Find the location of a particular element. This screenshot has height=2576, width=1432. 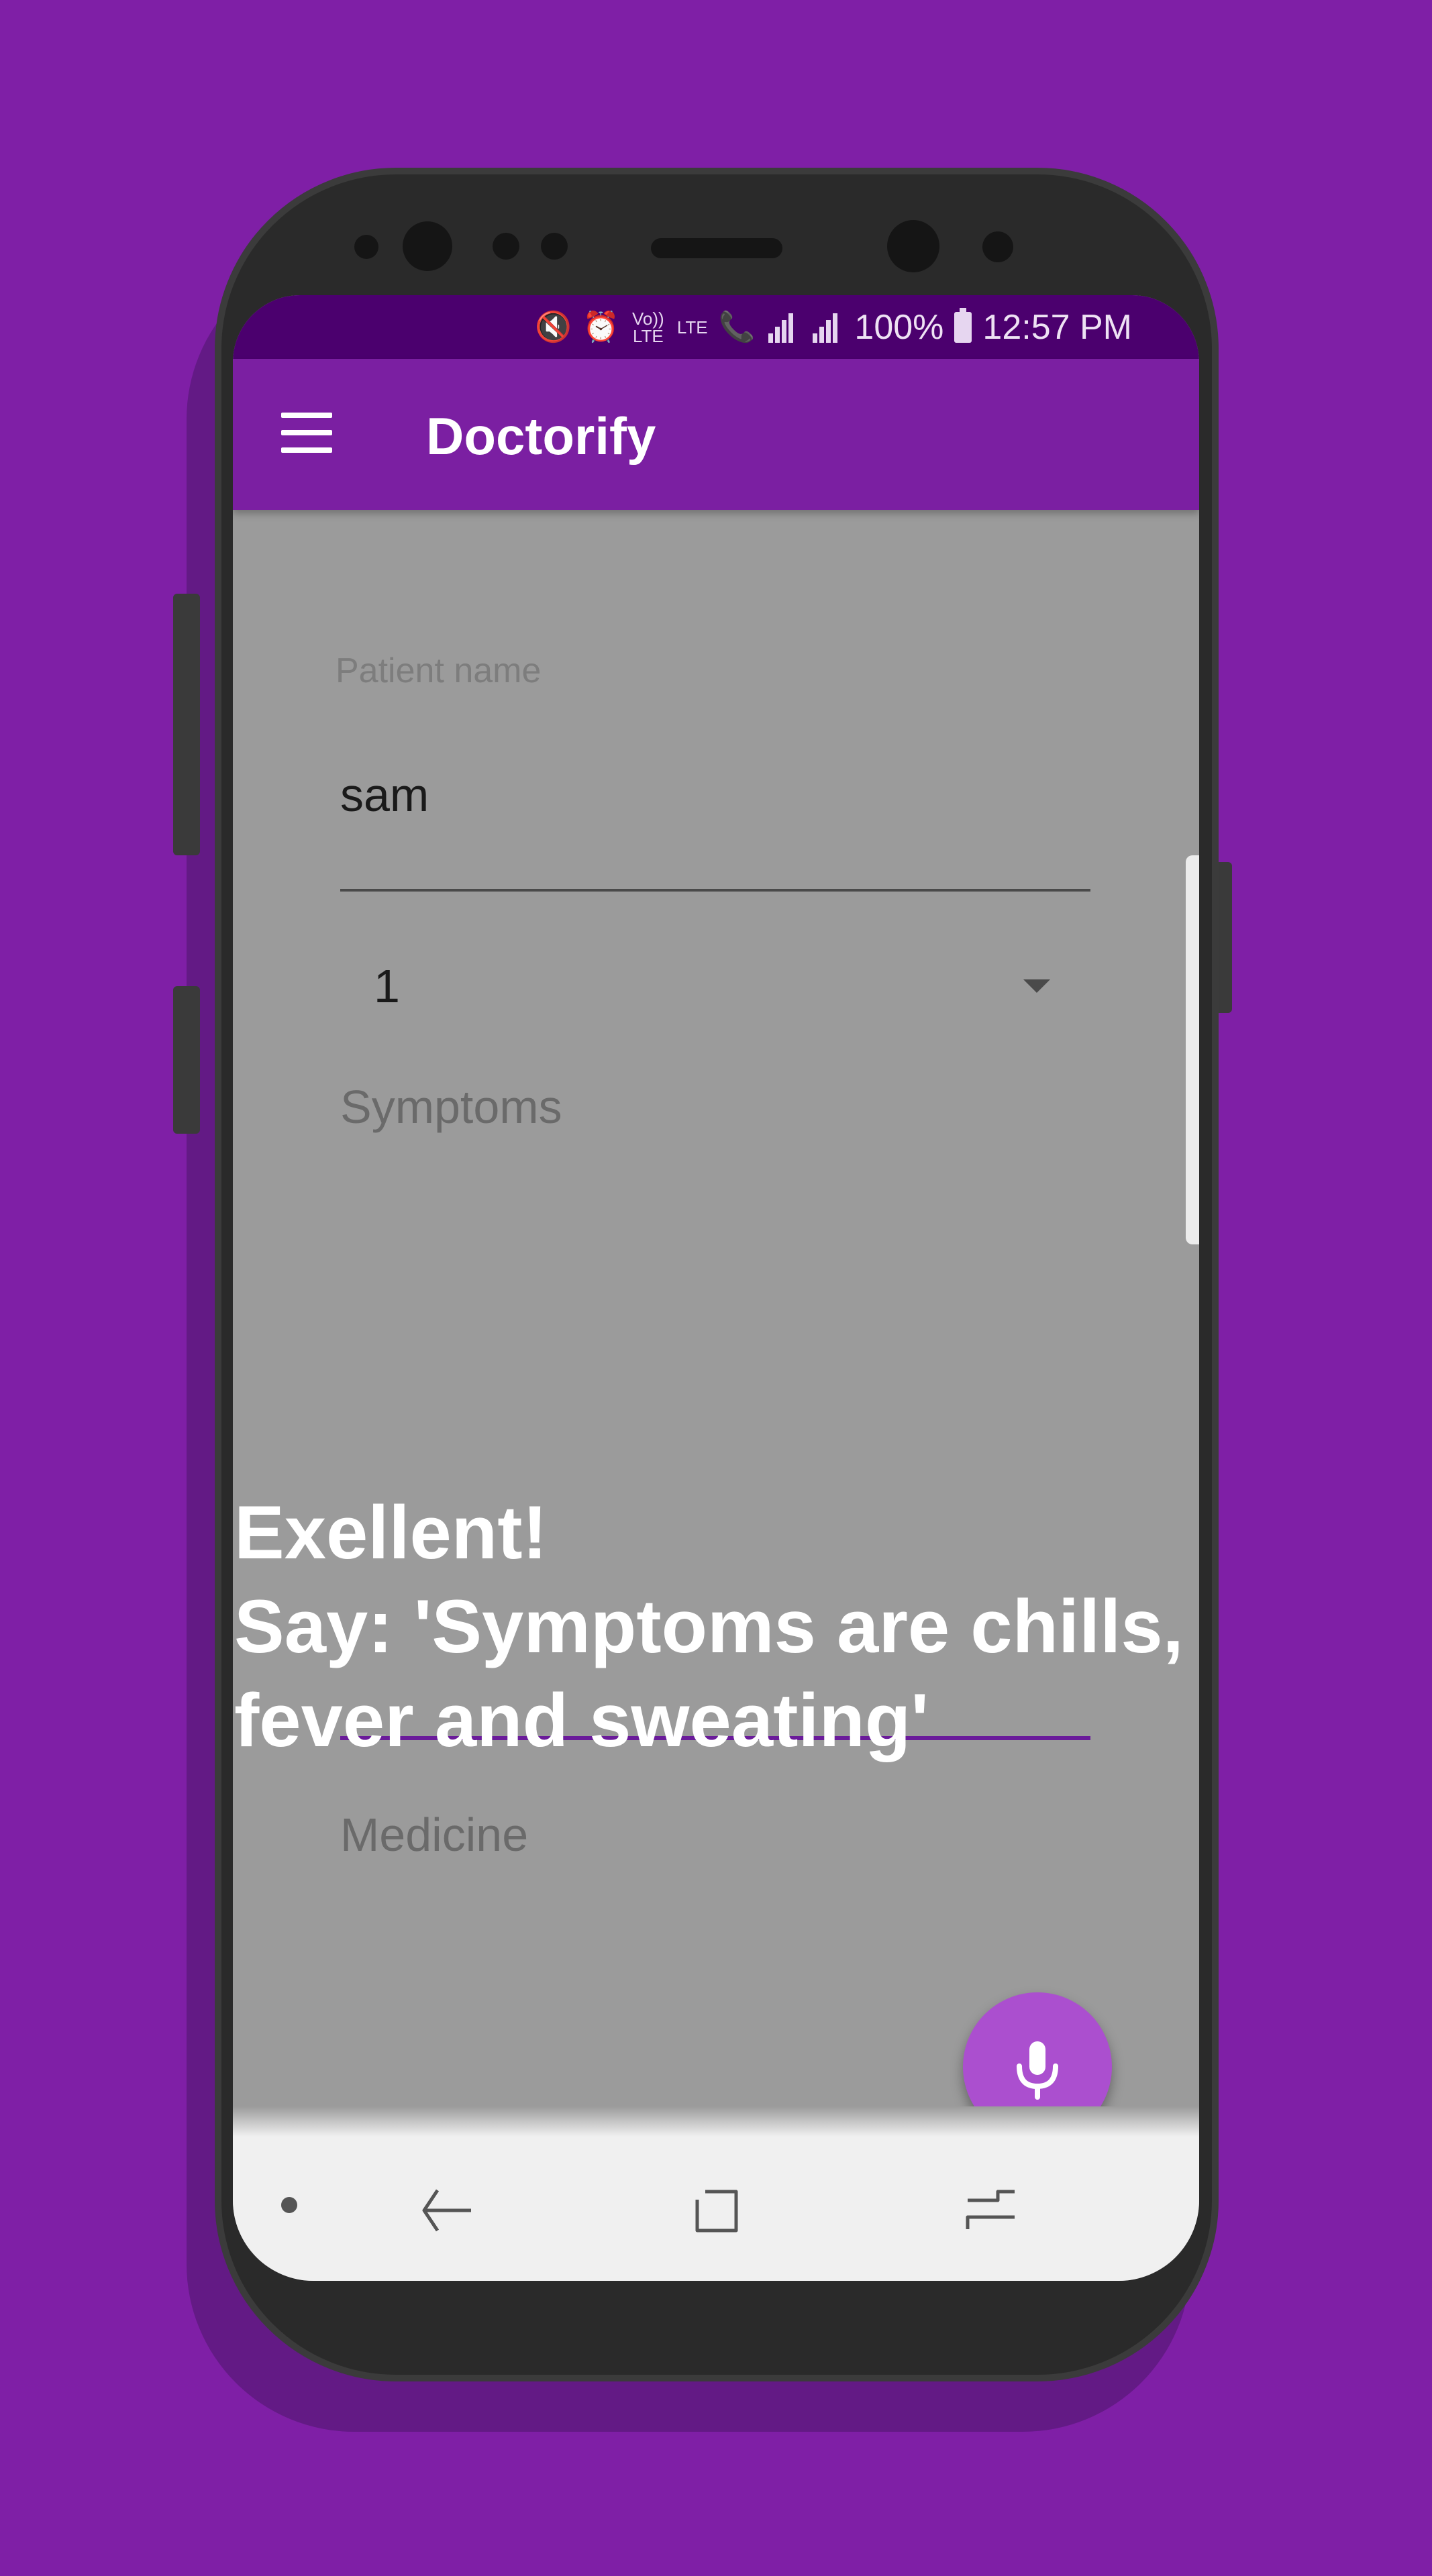

volume-down-button is located at coordinates (186, 1060).